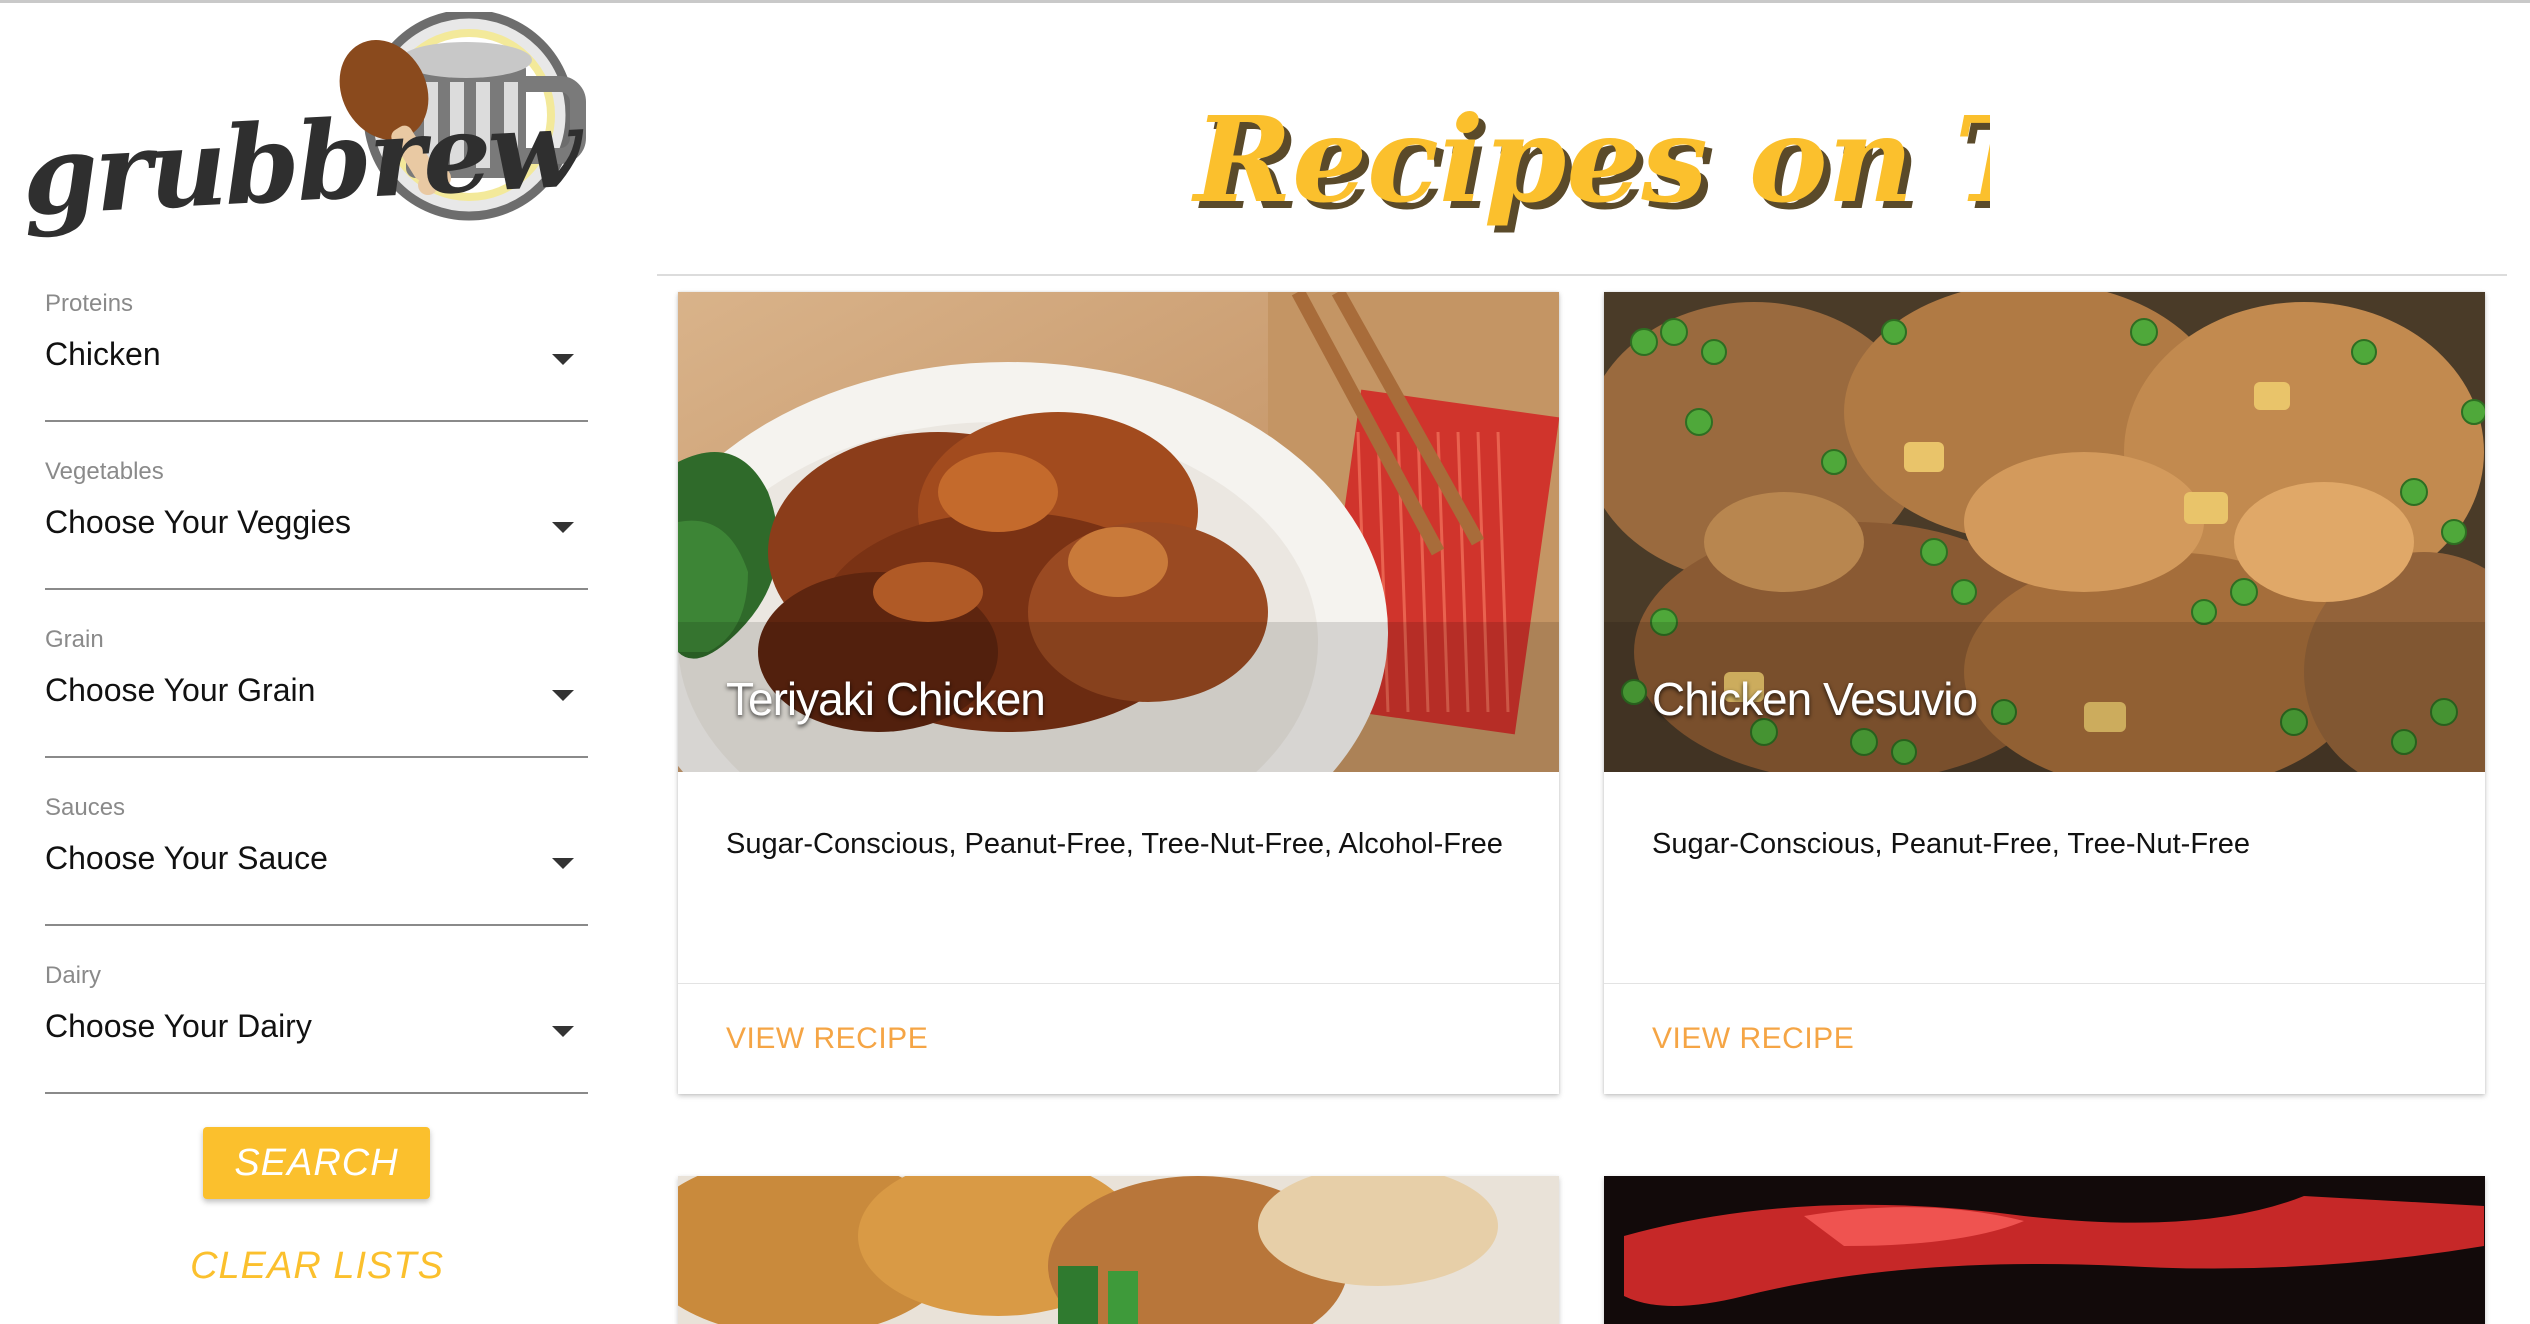 This screenshot has height=1324, width=2530. What do you see at coordinates (178, 1026) in the screenshot?
I see `dairy-value: Choose Your Dairy` at bounding box center [178, 1026].